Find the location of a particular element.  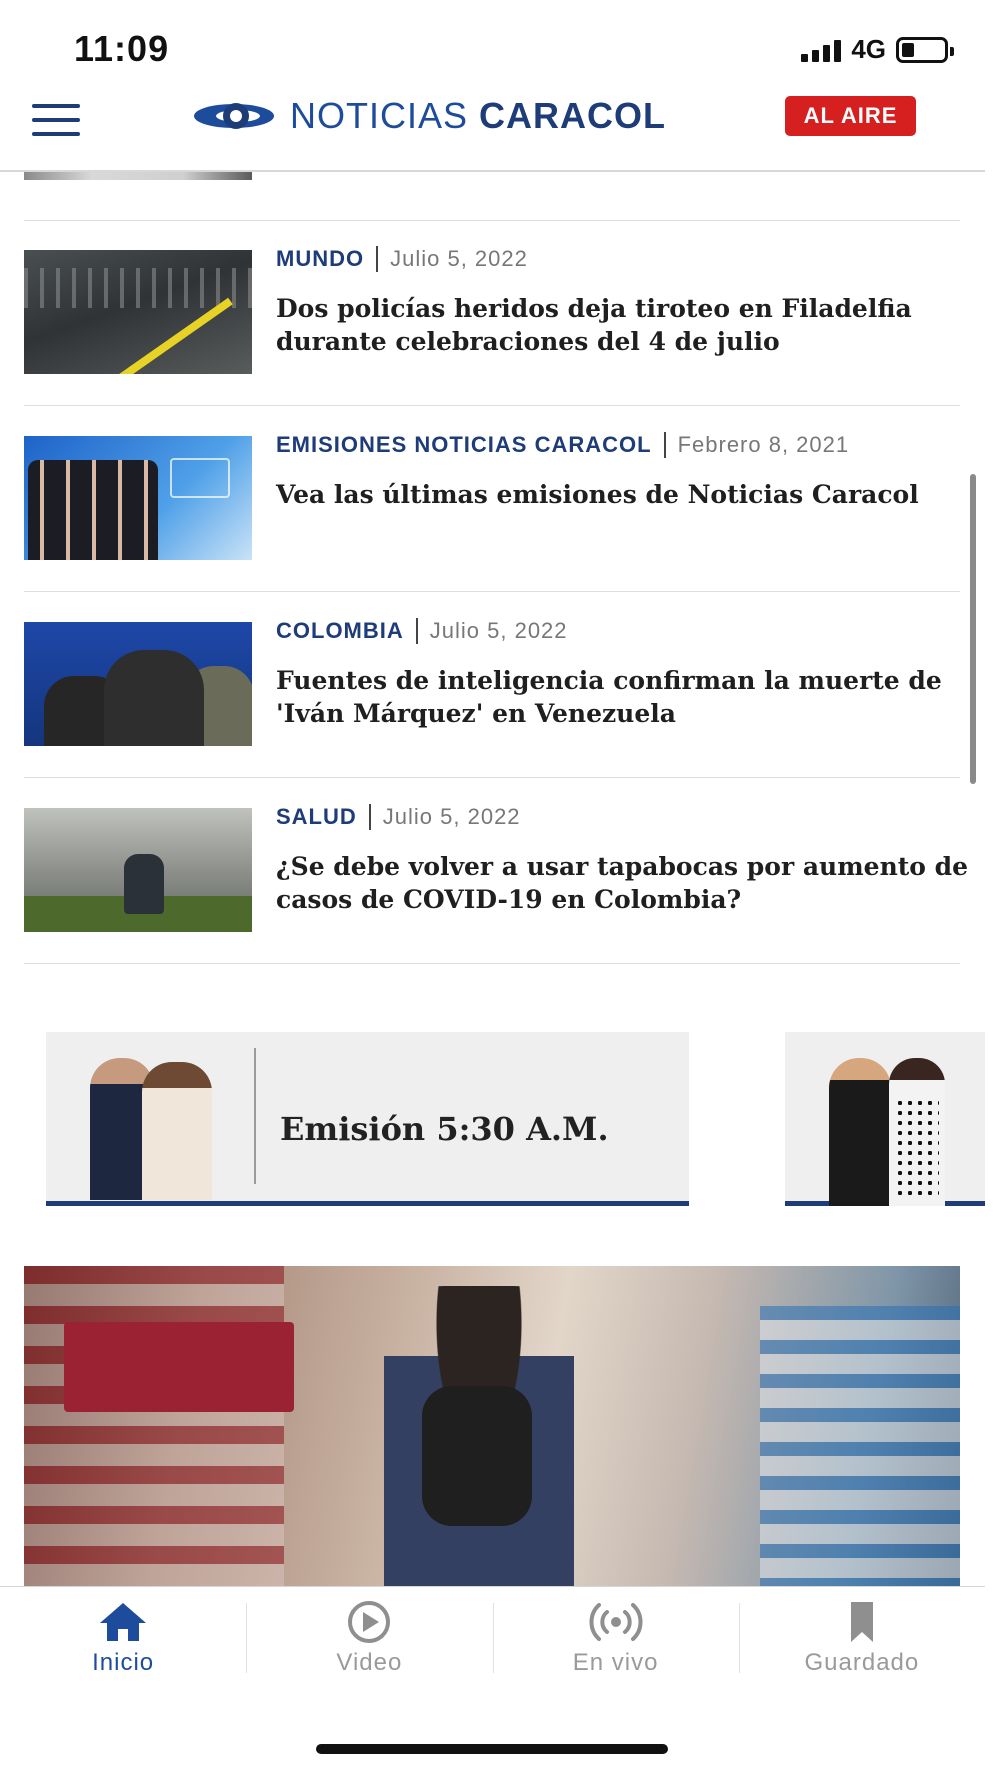

network-type: 4G is located at coordinates (868, 49).